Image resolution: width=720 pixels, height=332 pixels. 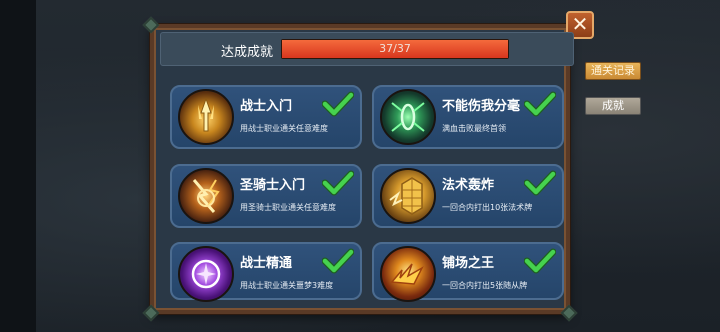 I want to click on achievement-card: 圣骑士入门 用圣骑士职业通关任意难度, so click(x=266, y=196).